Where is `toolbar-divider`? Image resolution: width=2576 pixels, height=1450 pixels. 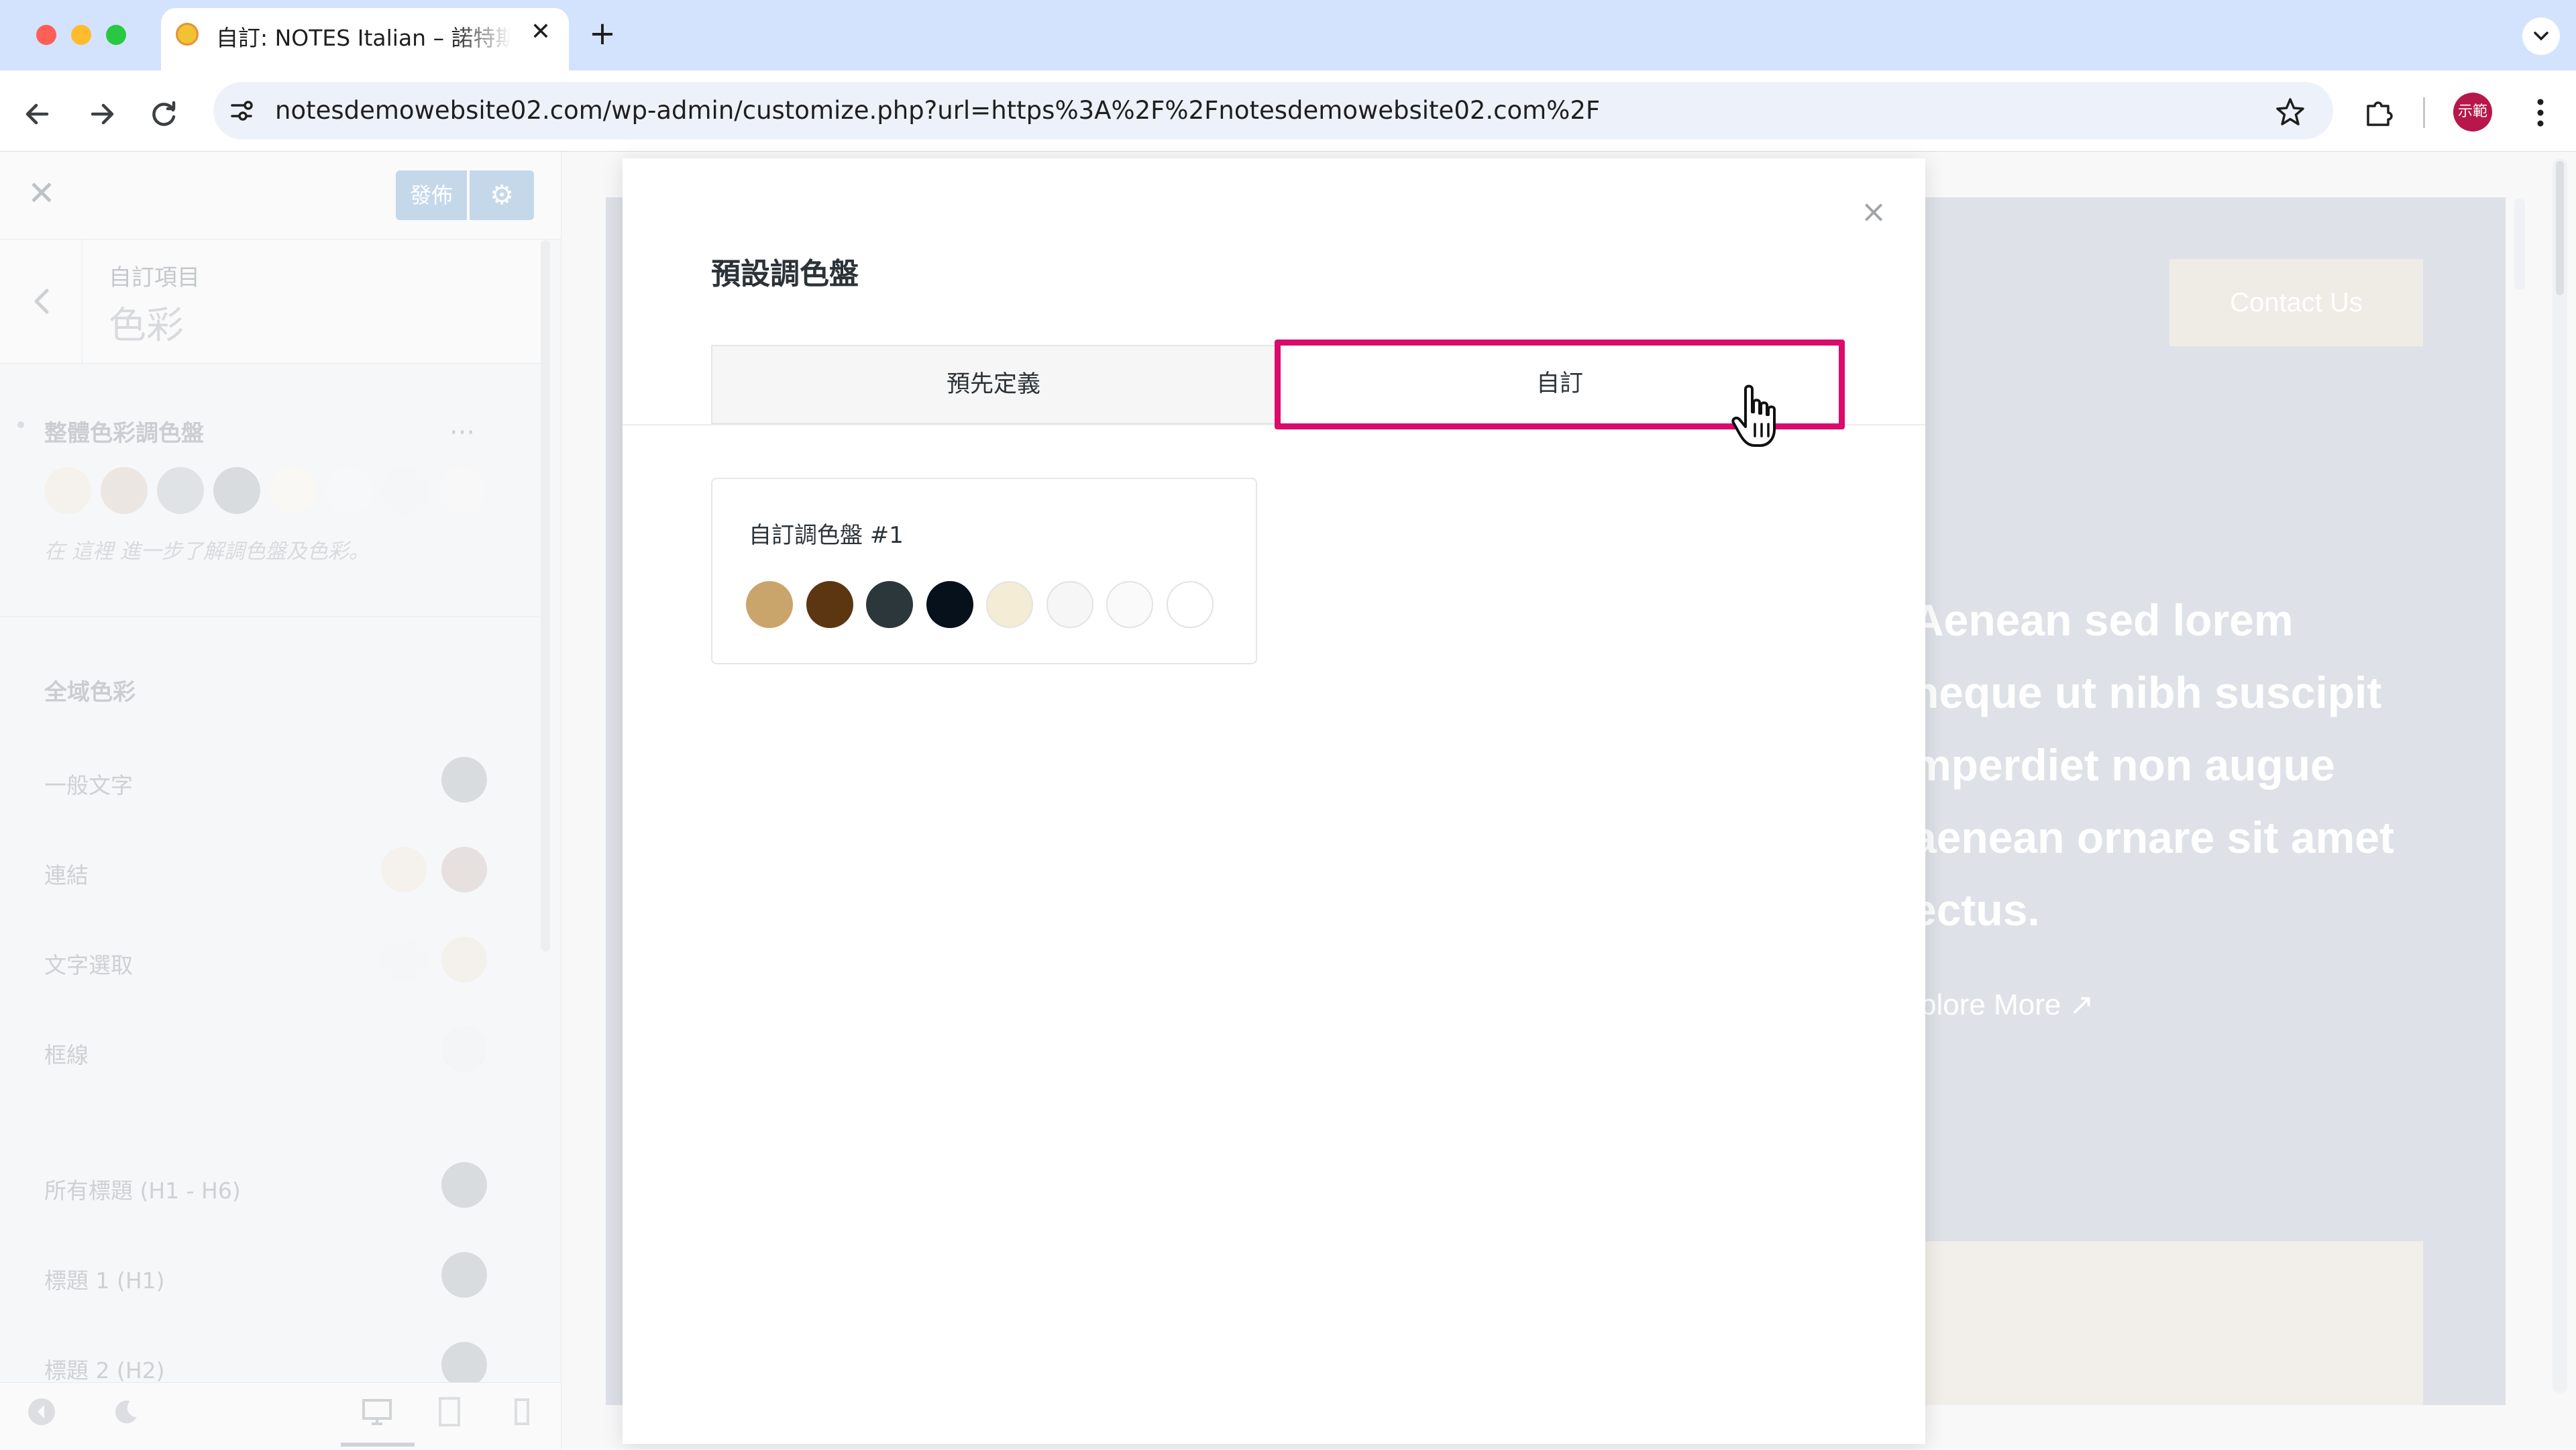
toolbar-divider is located at coordinates (2424, 112).